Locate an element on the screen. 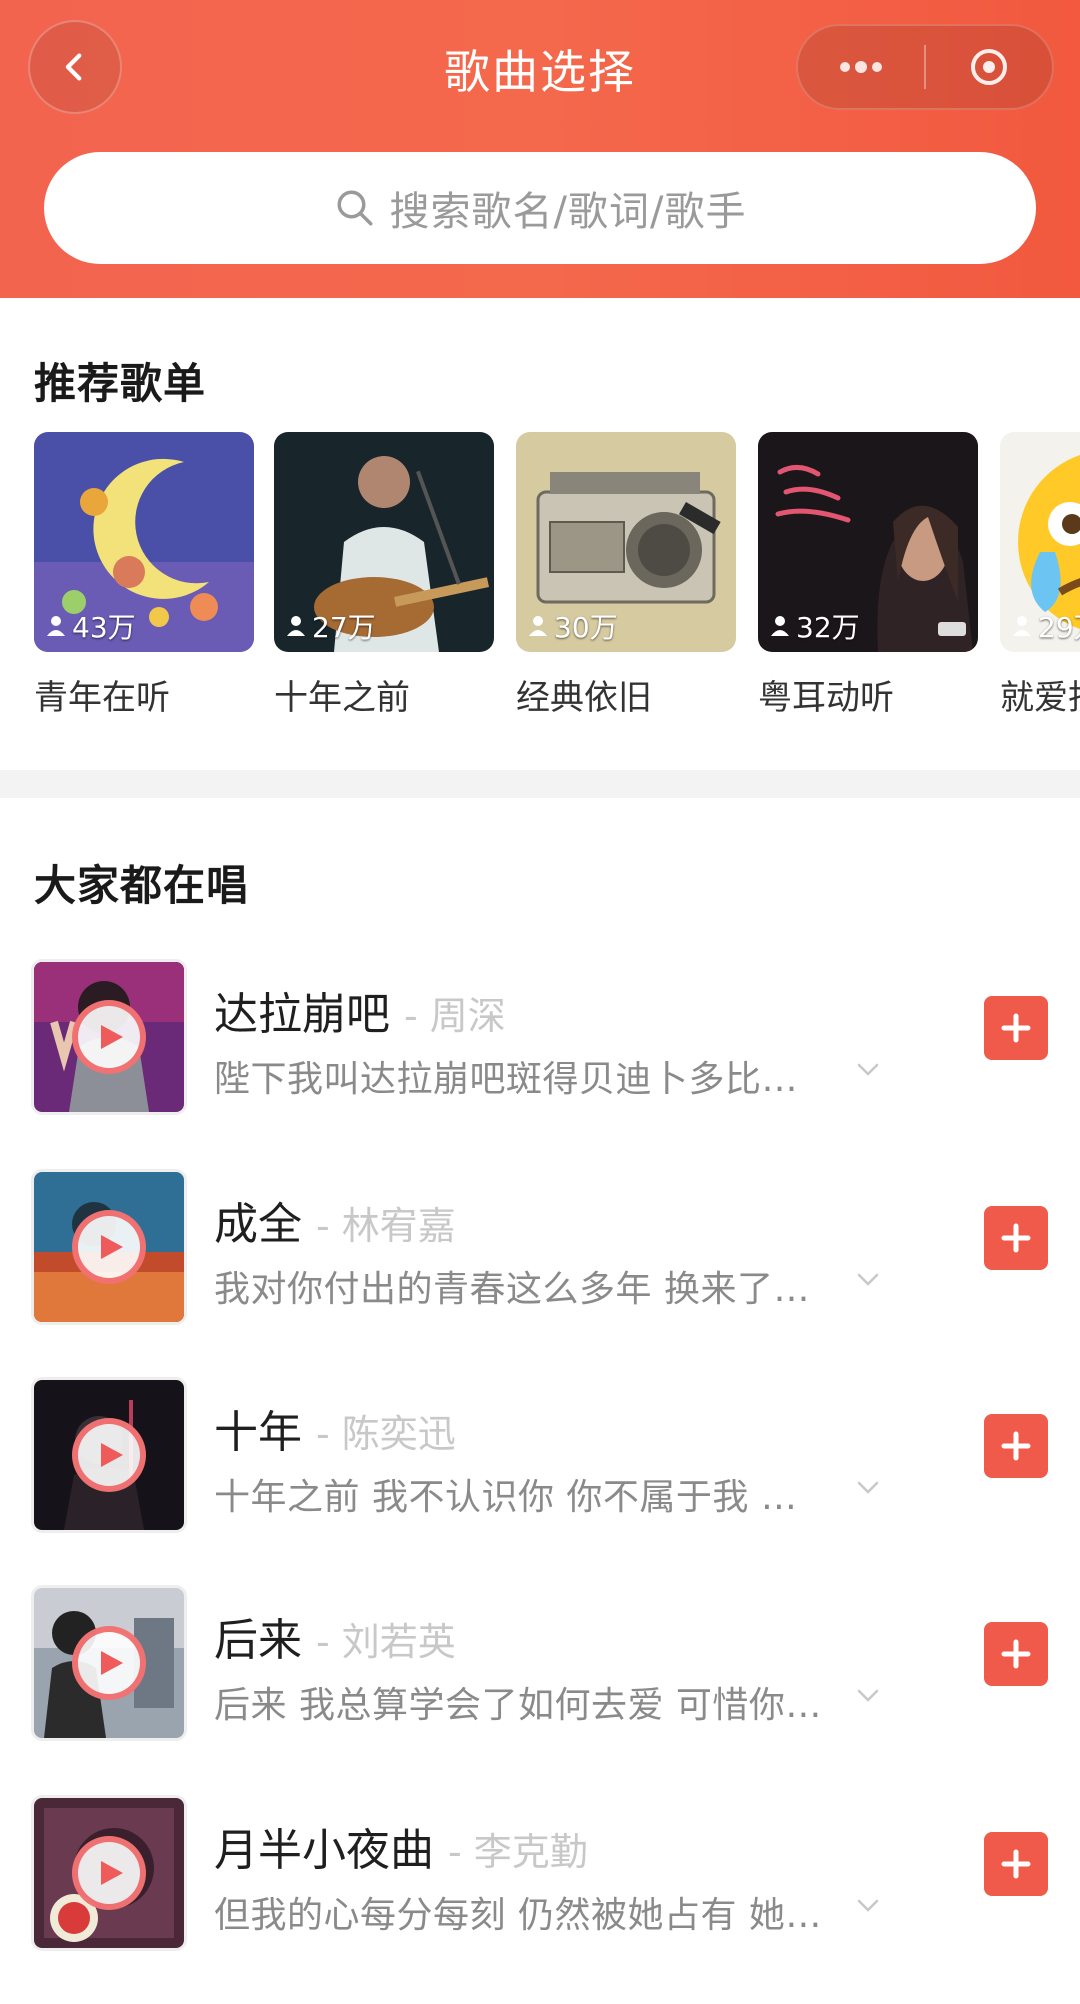 The height and width of the screenshot is (2004, 1080). section-title-songs: 大家都在唱 is located at coordinates (142, 885).